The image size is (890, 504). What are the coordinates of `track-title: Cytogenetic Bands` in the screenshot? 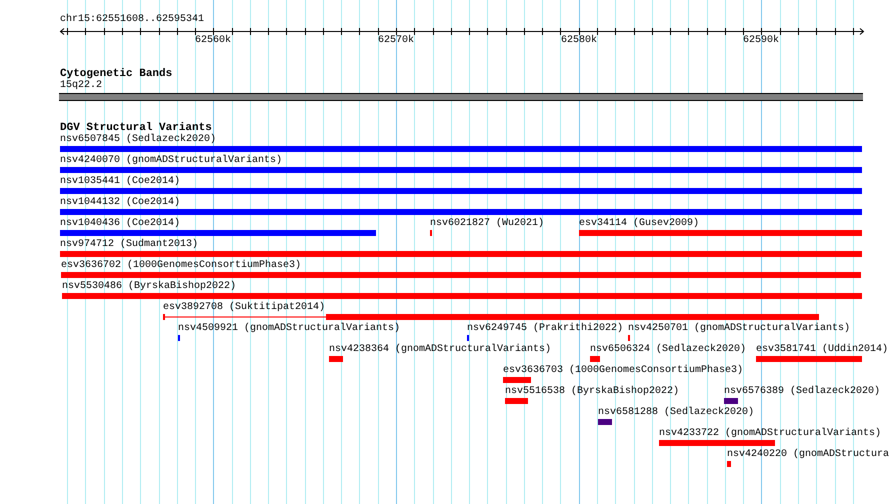 It's located at (116, 74).